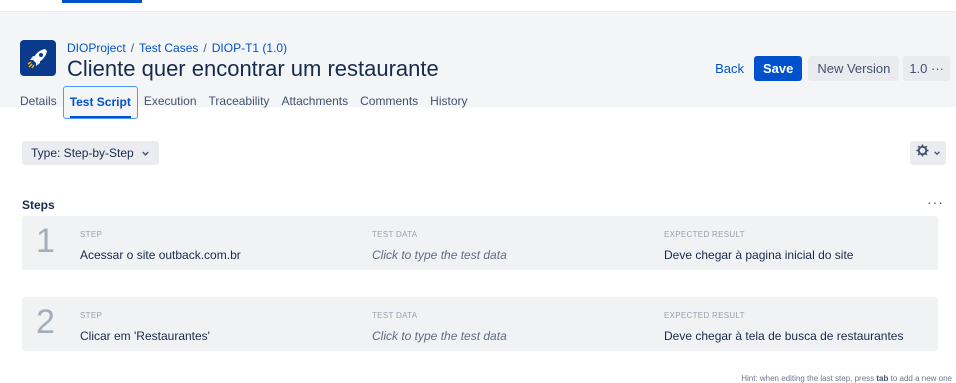 The height and width of the screenshot is (383, 956). What do you see at coordinates (314, 102) in the screenshot?
I see `tab-attachments: Attachments` at bounding box center [314, 102].